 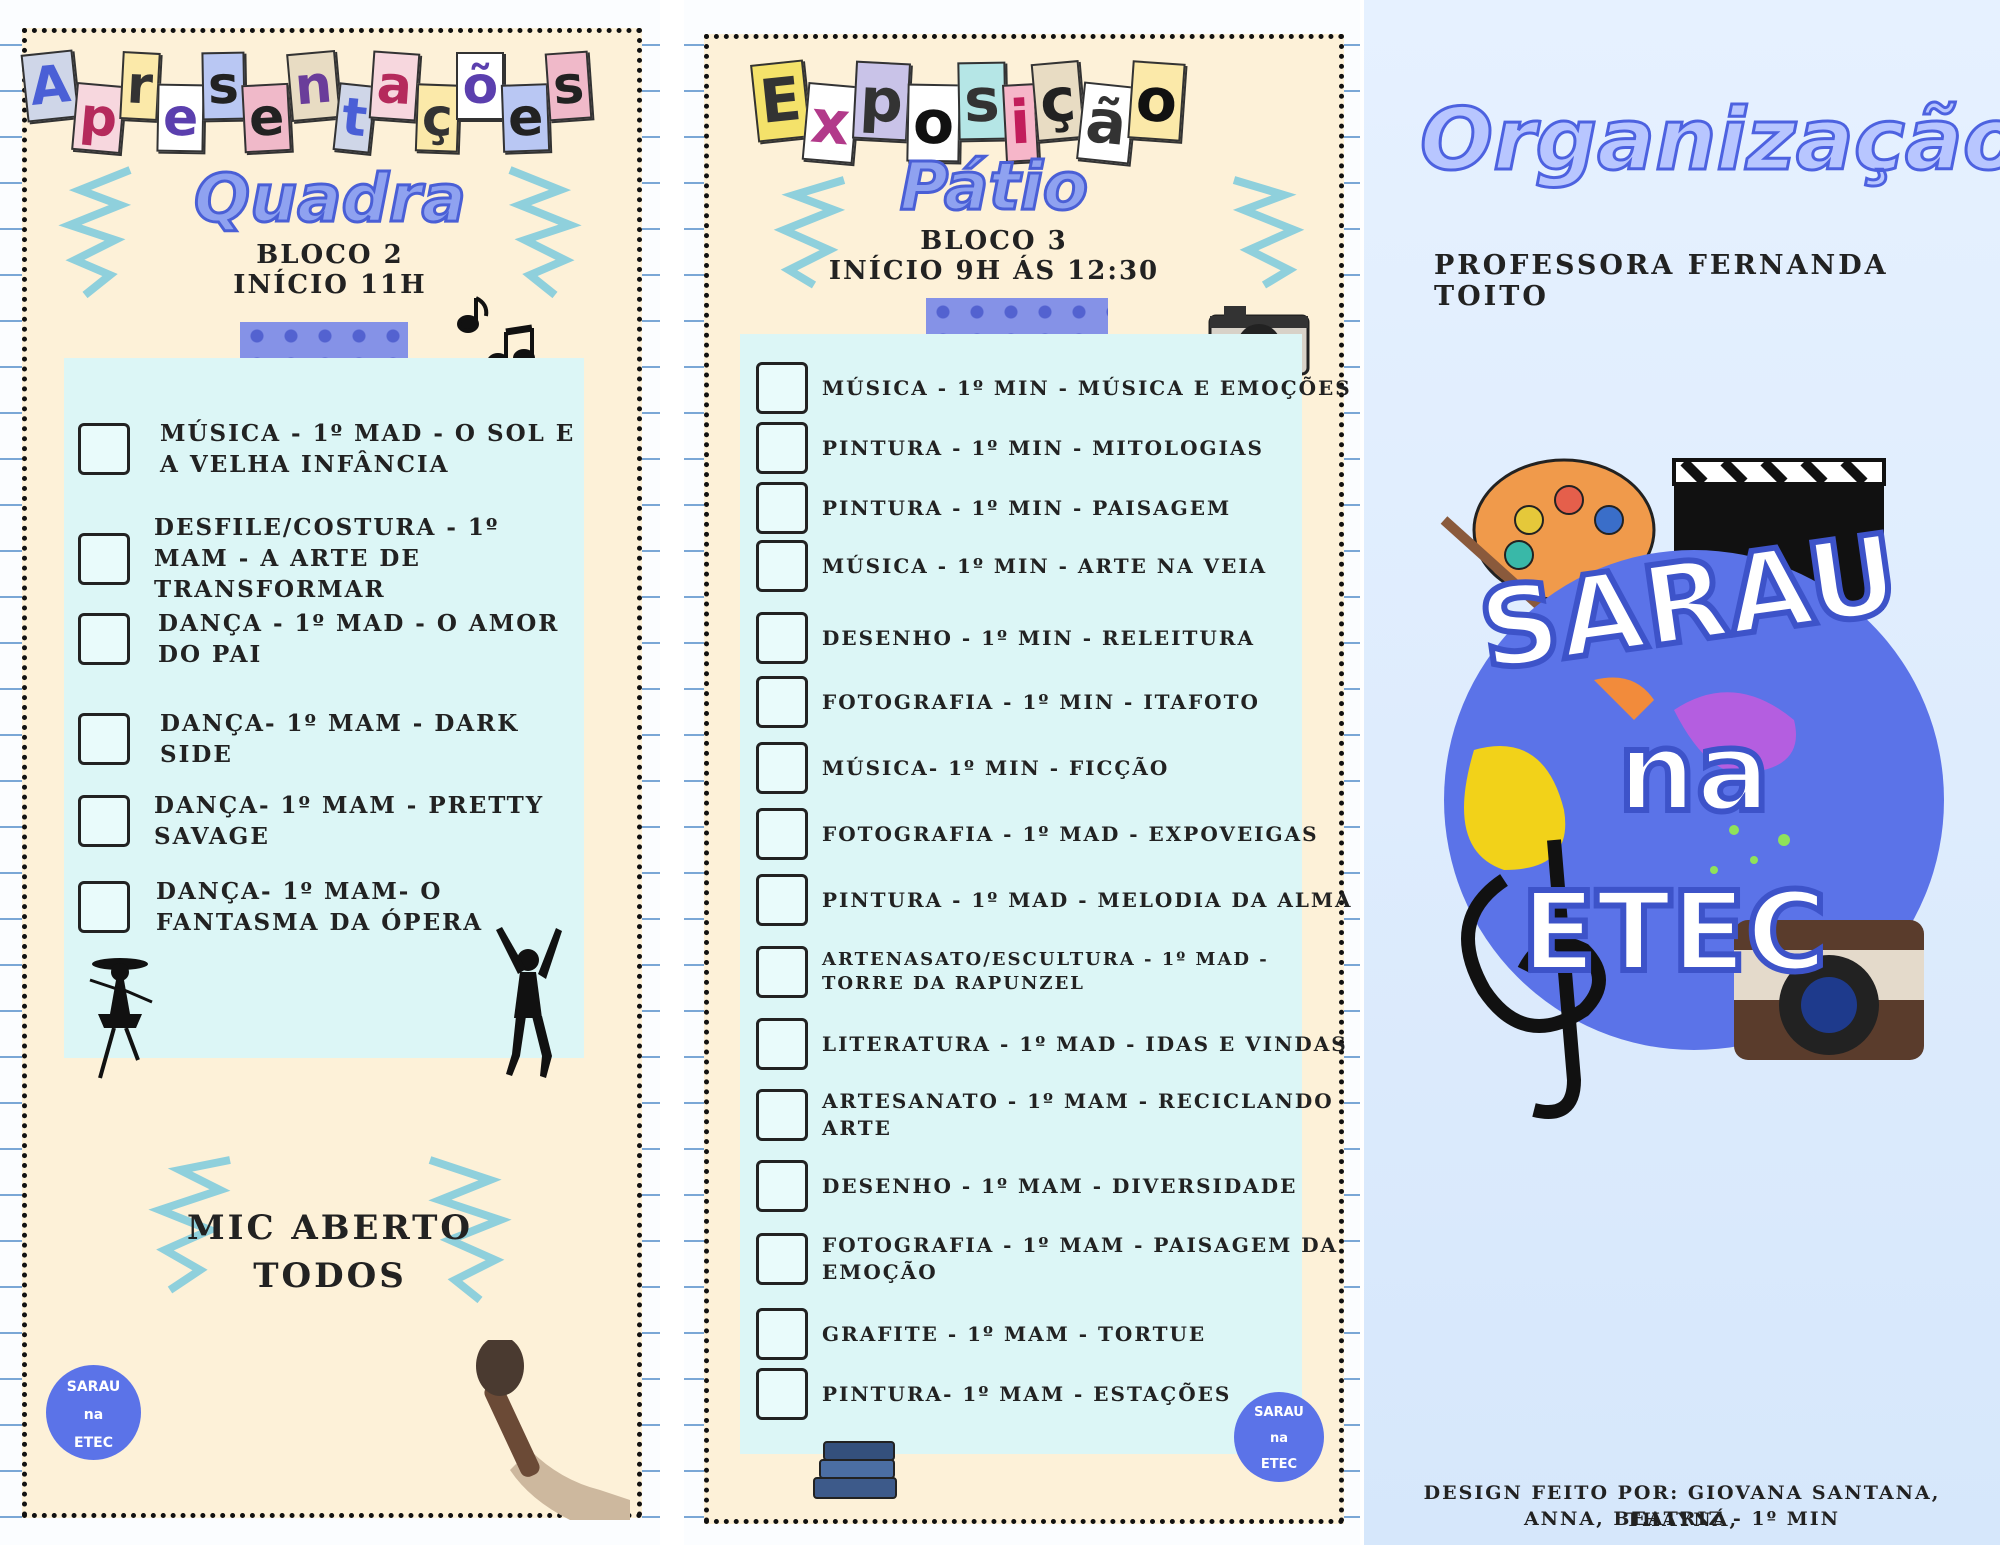 What do you see at coordinates (93, 1412) in the screenshot?
I see `sarau-logo-icon: SARAU na ETEC` at bounding box center [93, 1412].